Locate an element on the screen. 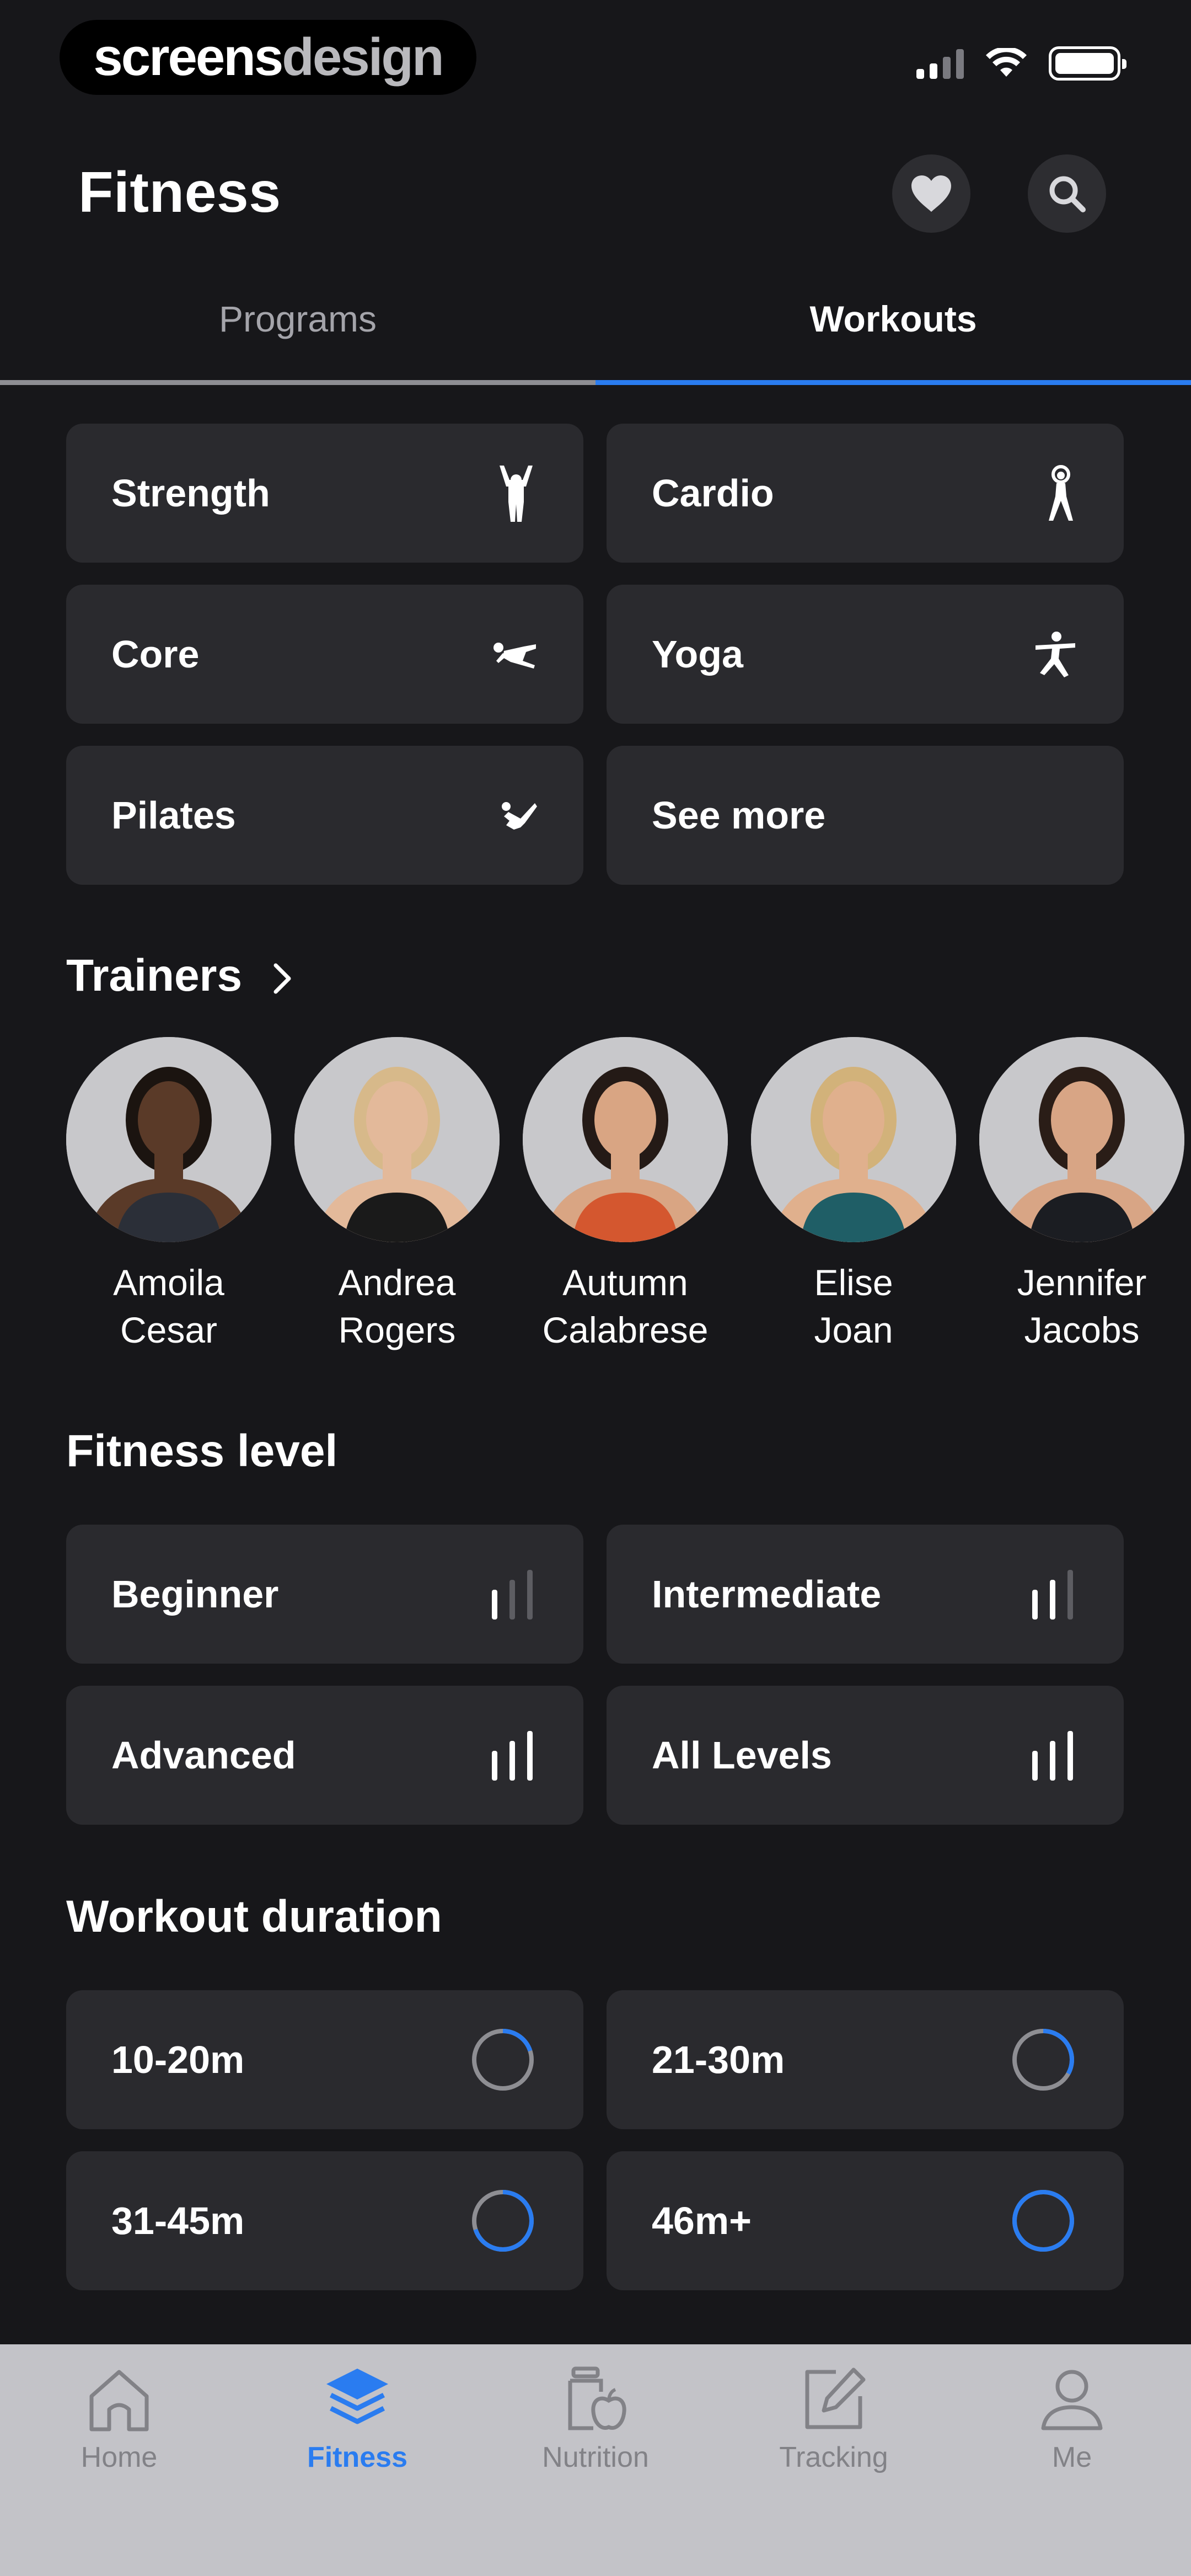 This screenshot has width=1191, height=2576. category-label: Pilates is located at coordinates (173, 815).